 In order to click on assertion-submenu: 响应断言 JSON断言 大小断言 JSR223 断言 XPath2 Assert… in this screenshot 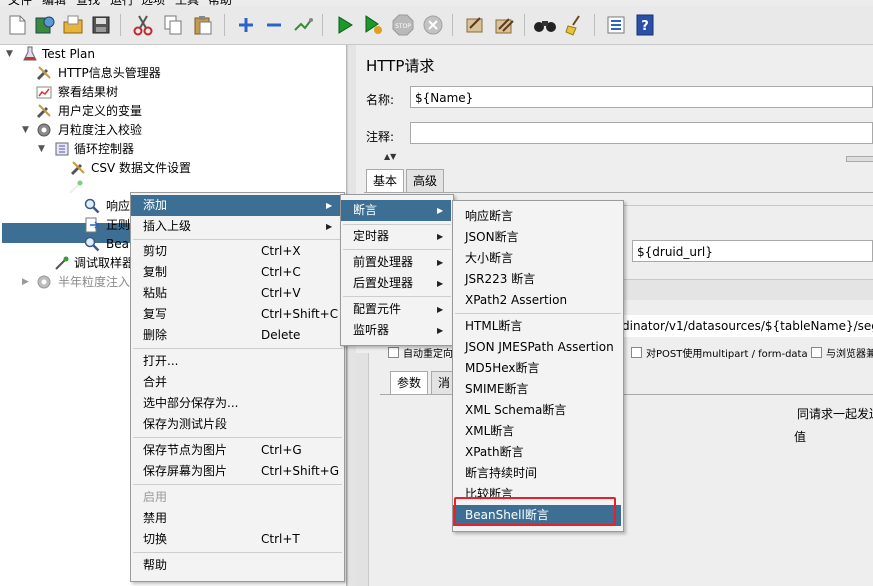, I will do `click(538, 366)`.